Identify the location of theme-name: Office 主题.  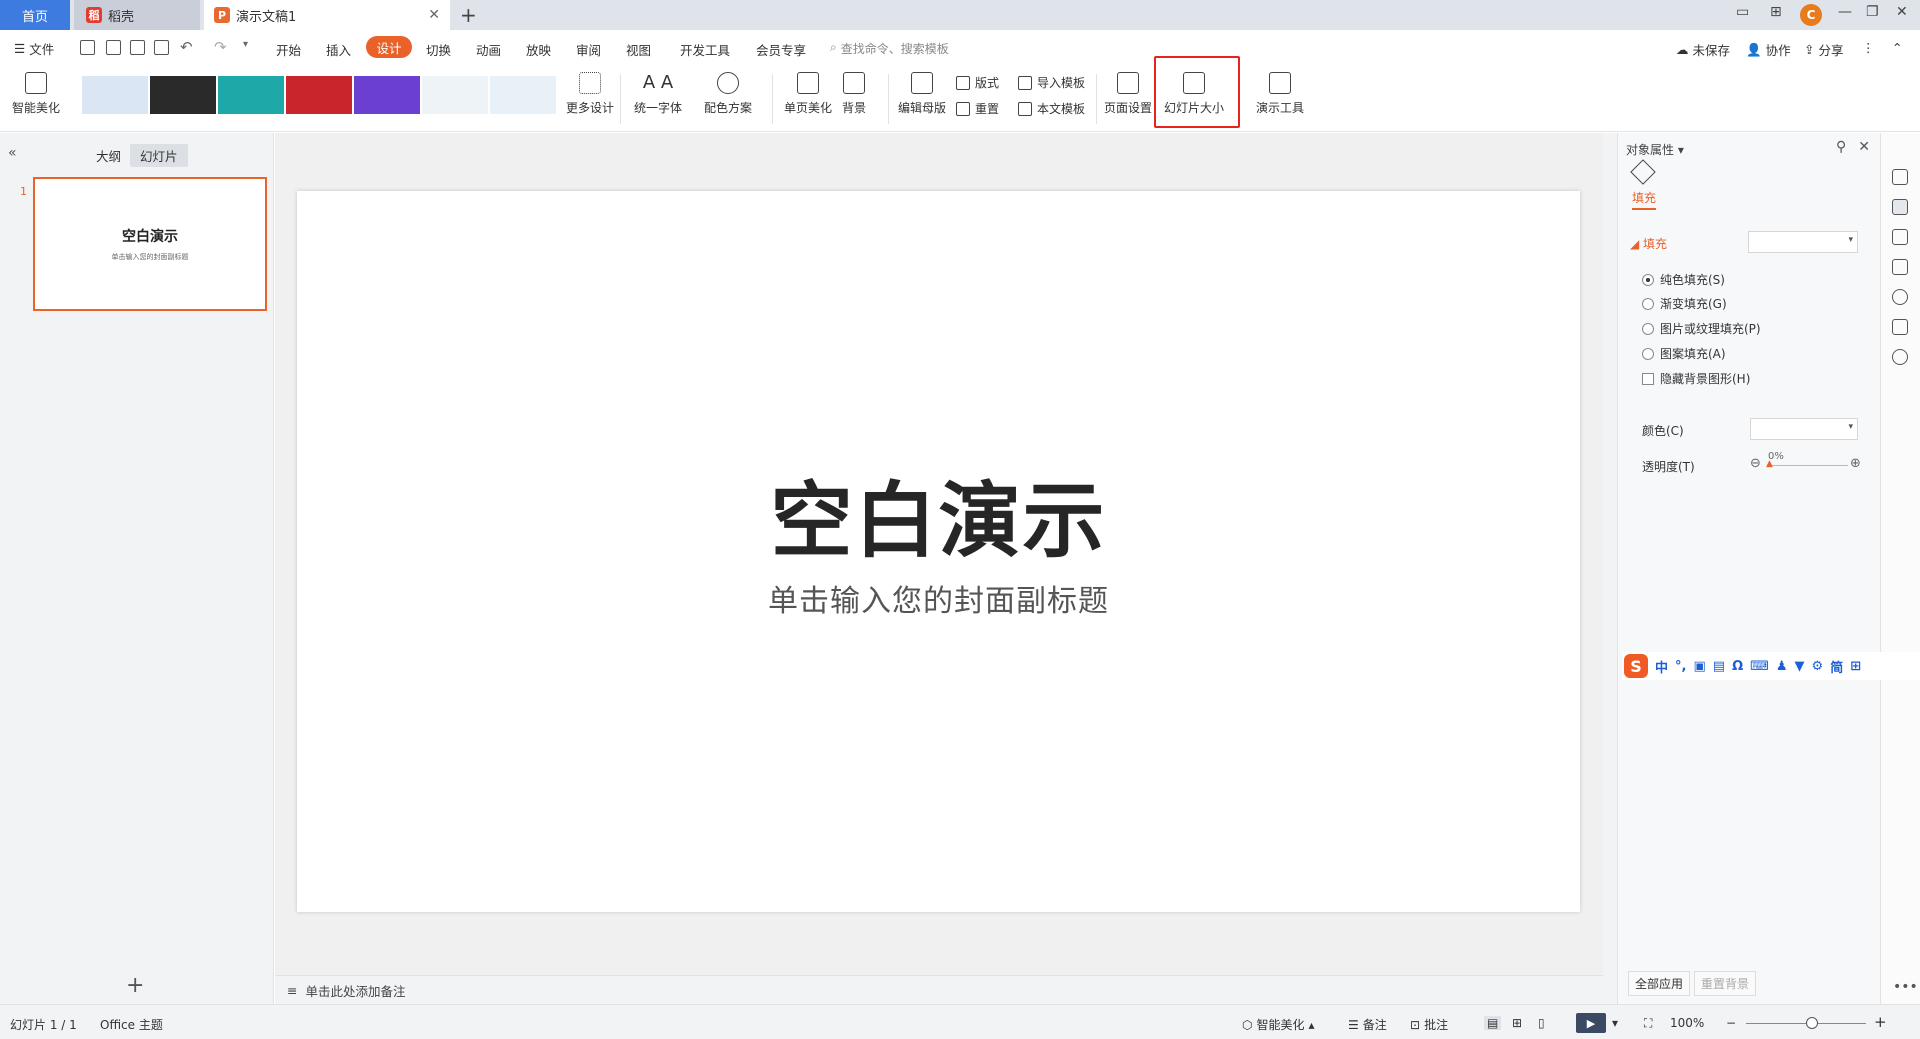
(131, 1024).